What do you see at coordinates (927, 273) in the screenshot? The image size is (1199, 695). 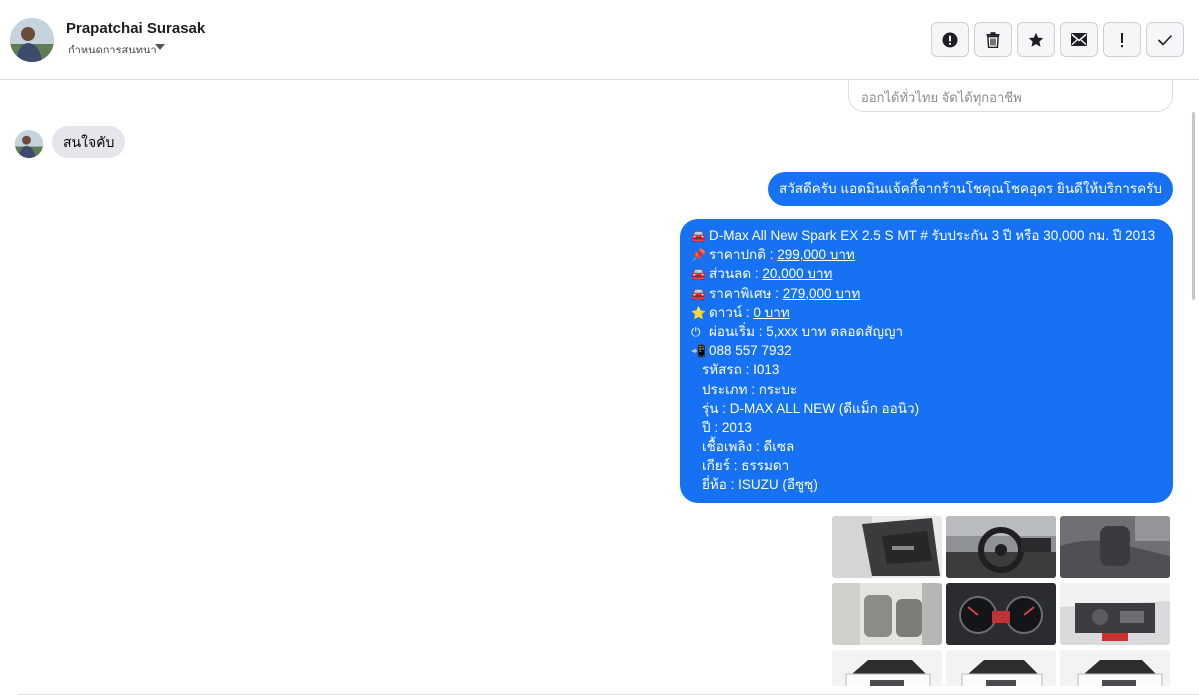 I see `detail-discount-line: 🚘 ส่วนลด : 20,000 บาท` at bounding box center [927, 273].